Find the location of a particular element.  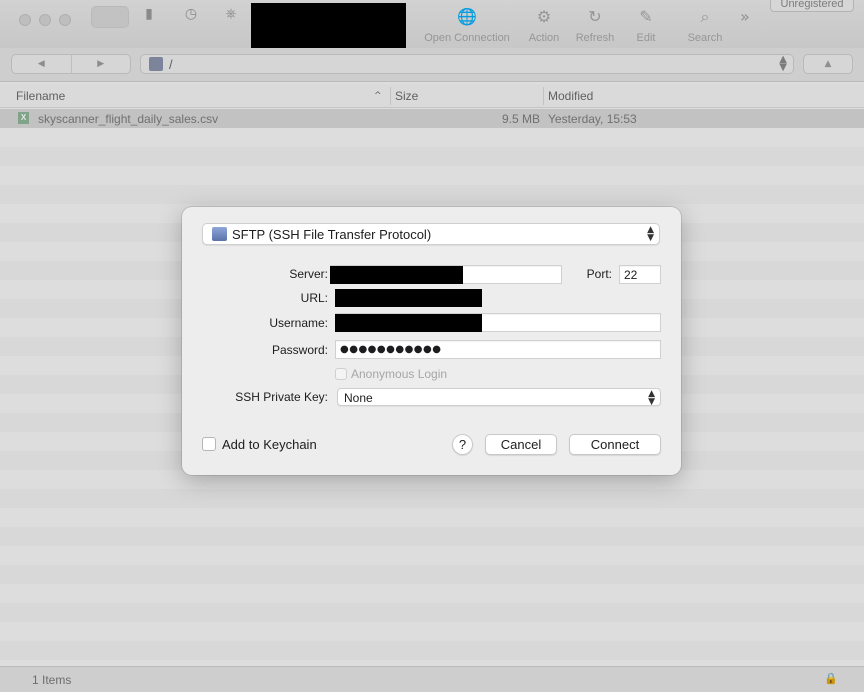

protocol-value: SFTP (SSH File Transfer Protocol) is located at coordinates (332, 234).